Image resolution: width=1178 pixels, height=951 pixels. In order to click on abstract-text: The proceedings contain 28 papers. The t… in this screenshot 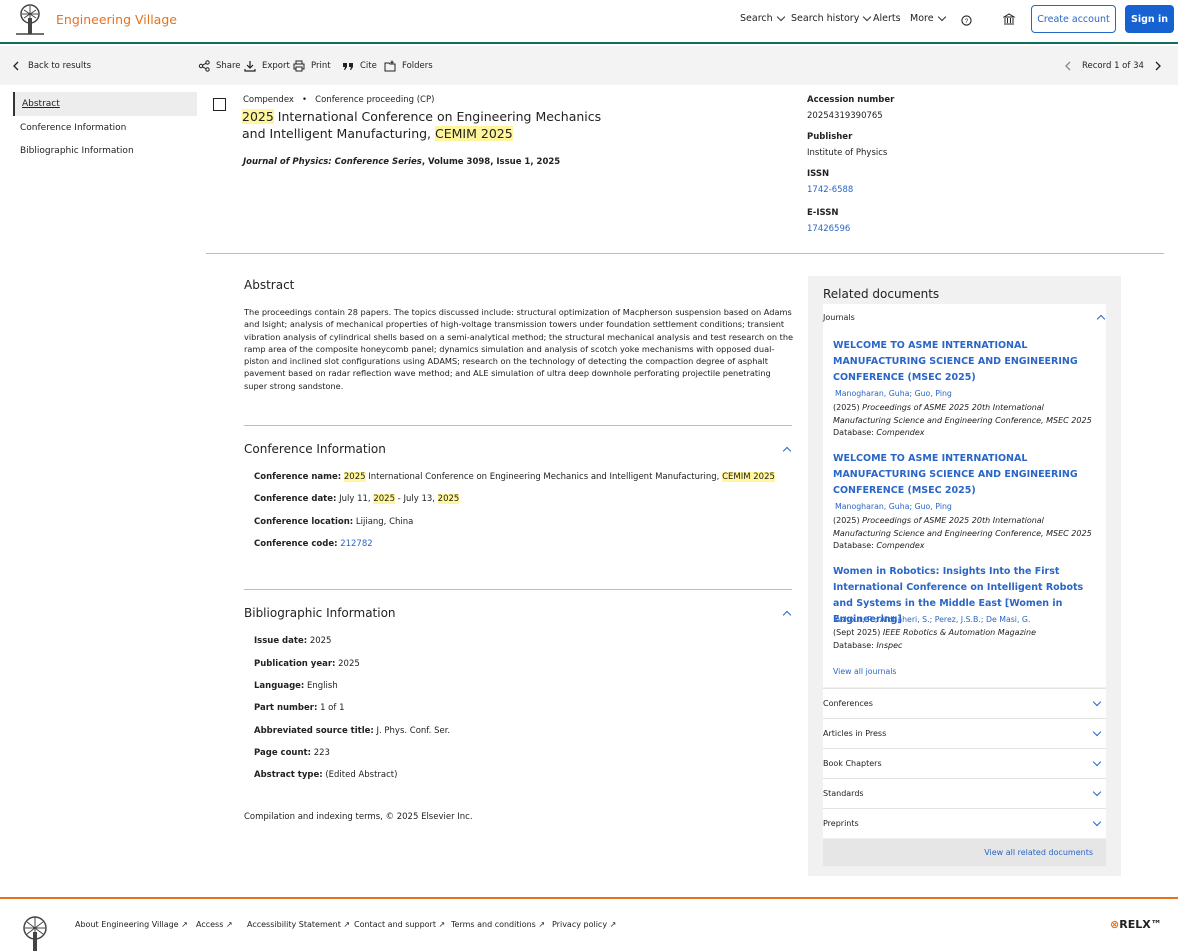, I will do `click(519, 349)`.